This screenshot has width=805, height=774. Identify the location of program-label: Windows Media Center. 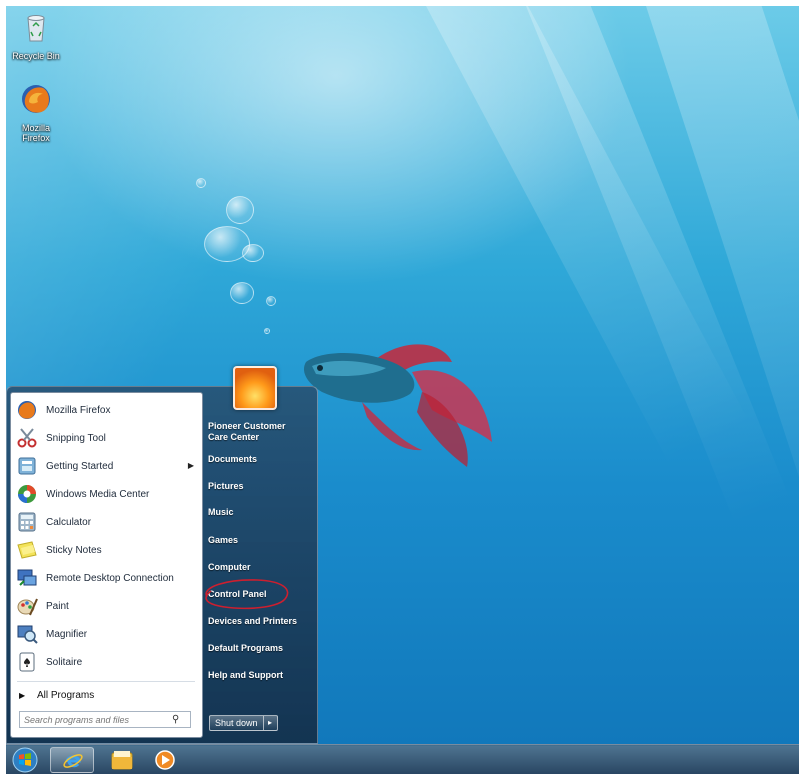
(98, 494).